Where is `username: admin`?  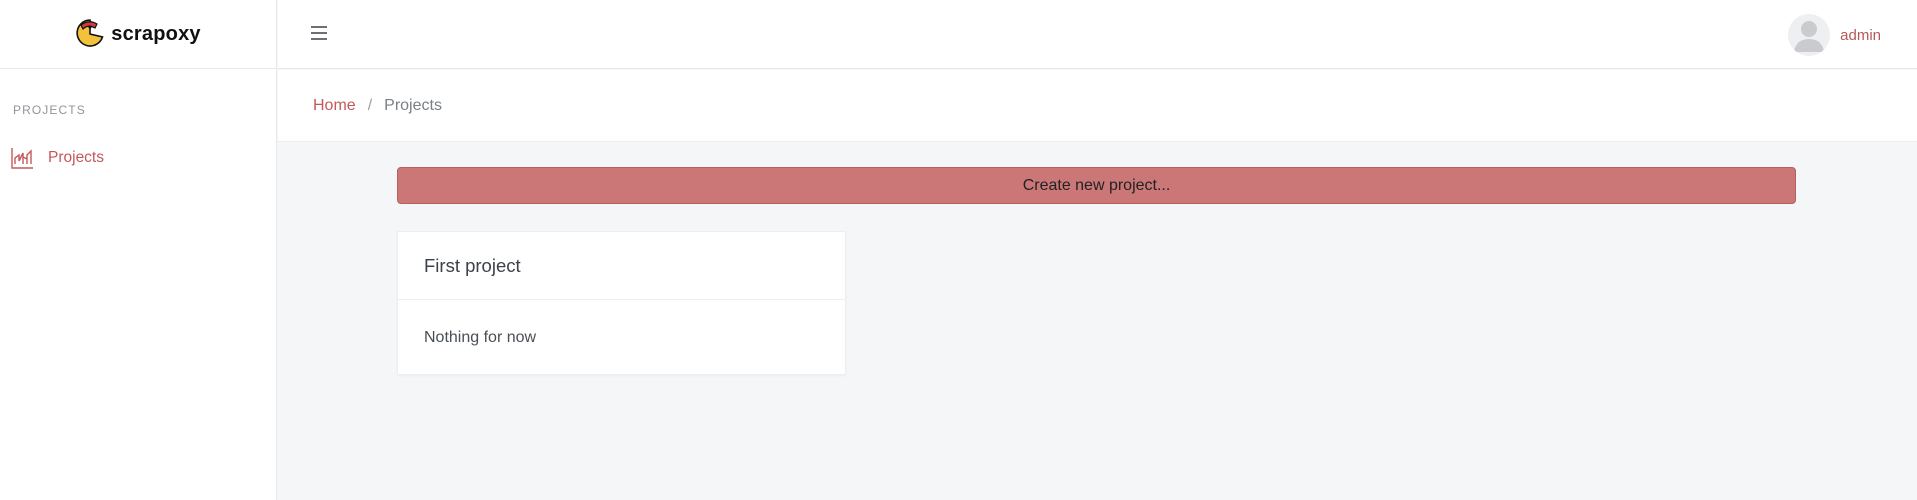
username: admin is located at coordinates (1860, 35).